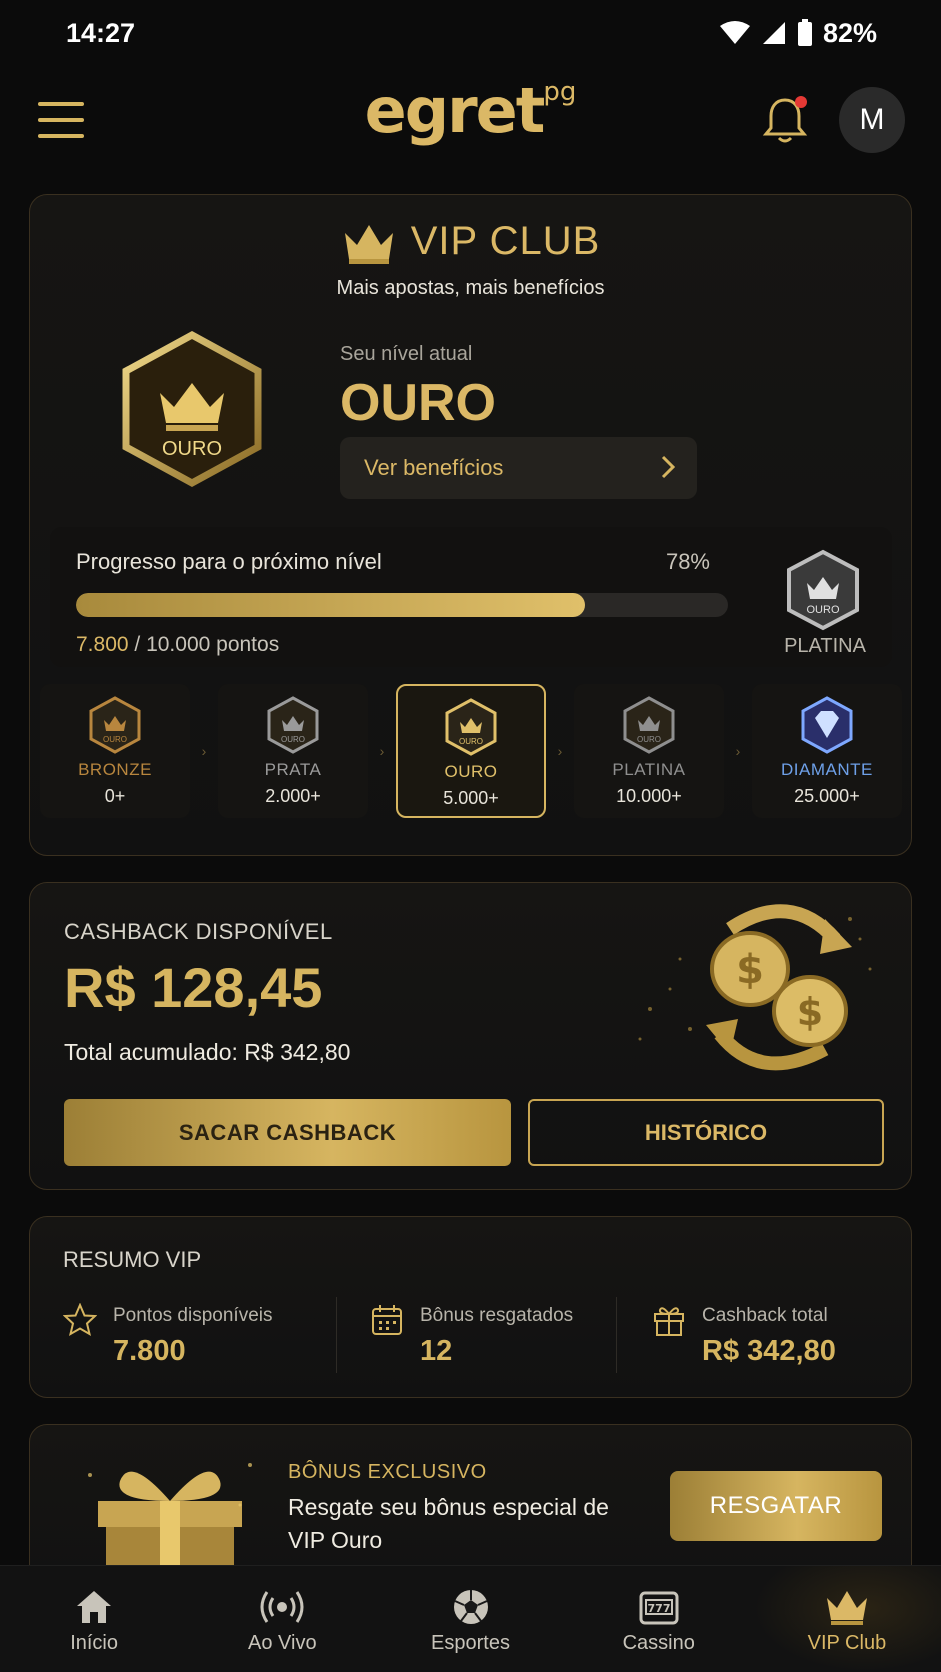  I want to click on tier-name: PRATA, so click(293, 769).